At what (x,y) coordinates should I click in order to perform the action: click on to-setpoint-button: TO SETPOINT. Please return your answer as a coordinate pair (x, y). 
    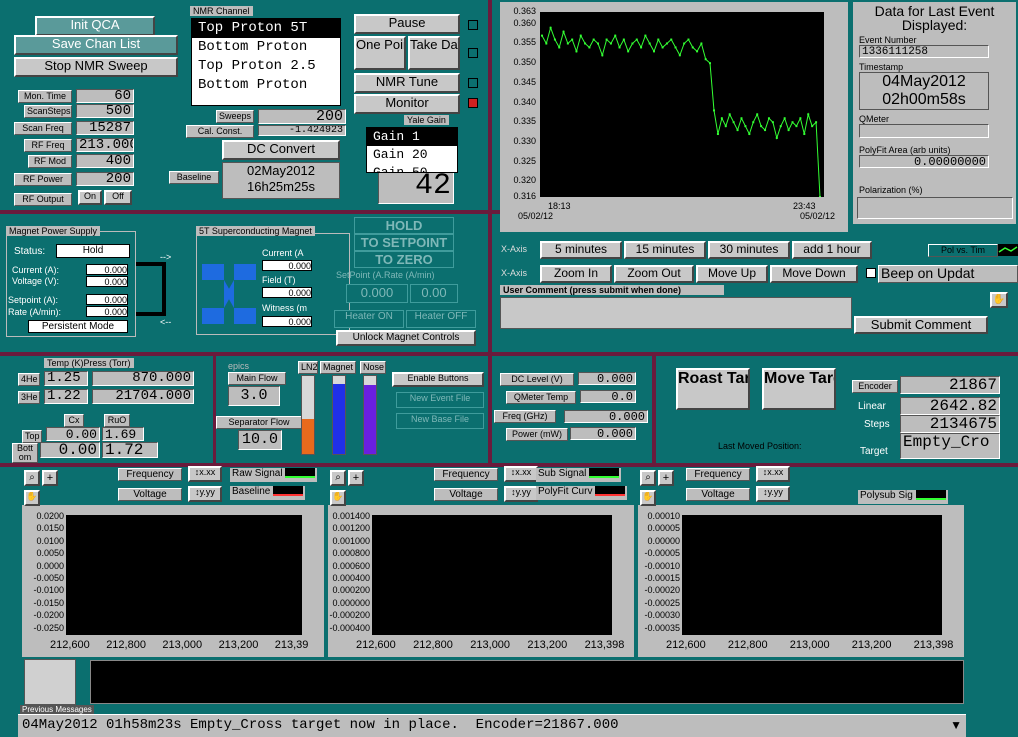
    Looking at the image, I should click on (404, 242).